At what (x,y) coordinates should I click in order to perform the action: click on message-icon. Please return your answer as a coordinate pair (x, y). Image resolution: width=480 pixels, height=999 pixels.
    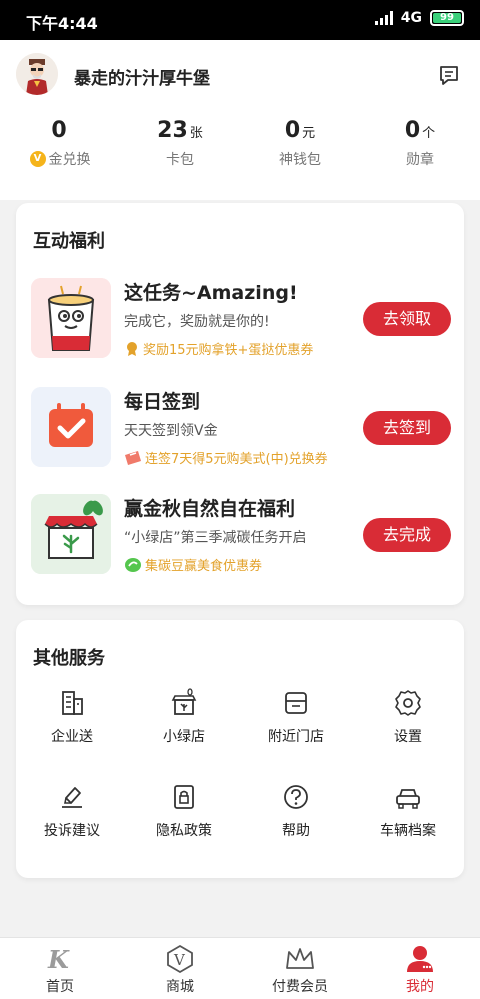
    Looking at the image, I should click on (449, 75).